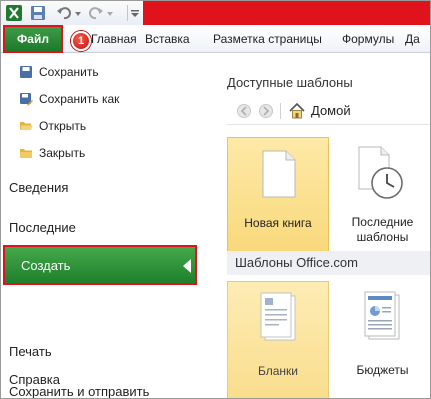 The image size is (431, 399). Describe the element at coordinates (127, 13) in the screenshot. I see `toolbar-separator` at that location.